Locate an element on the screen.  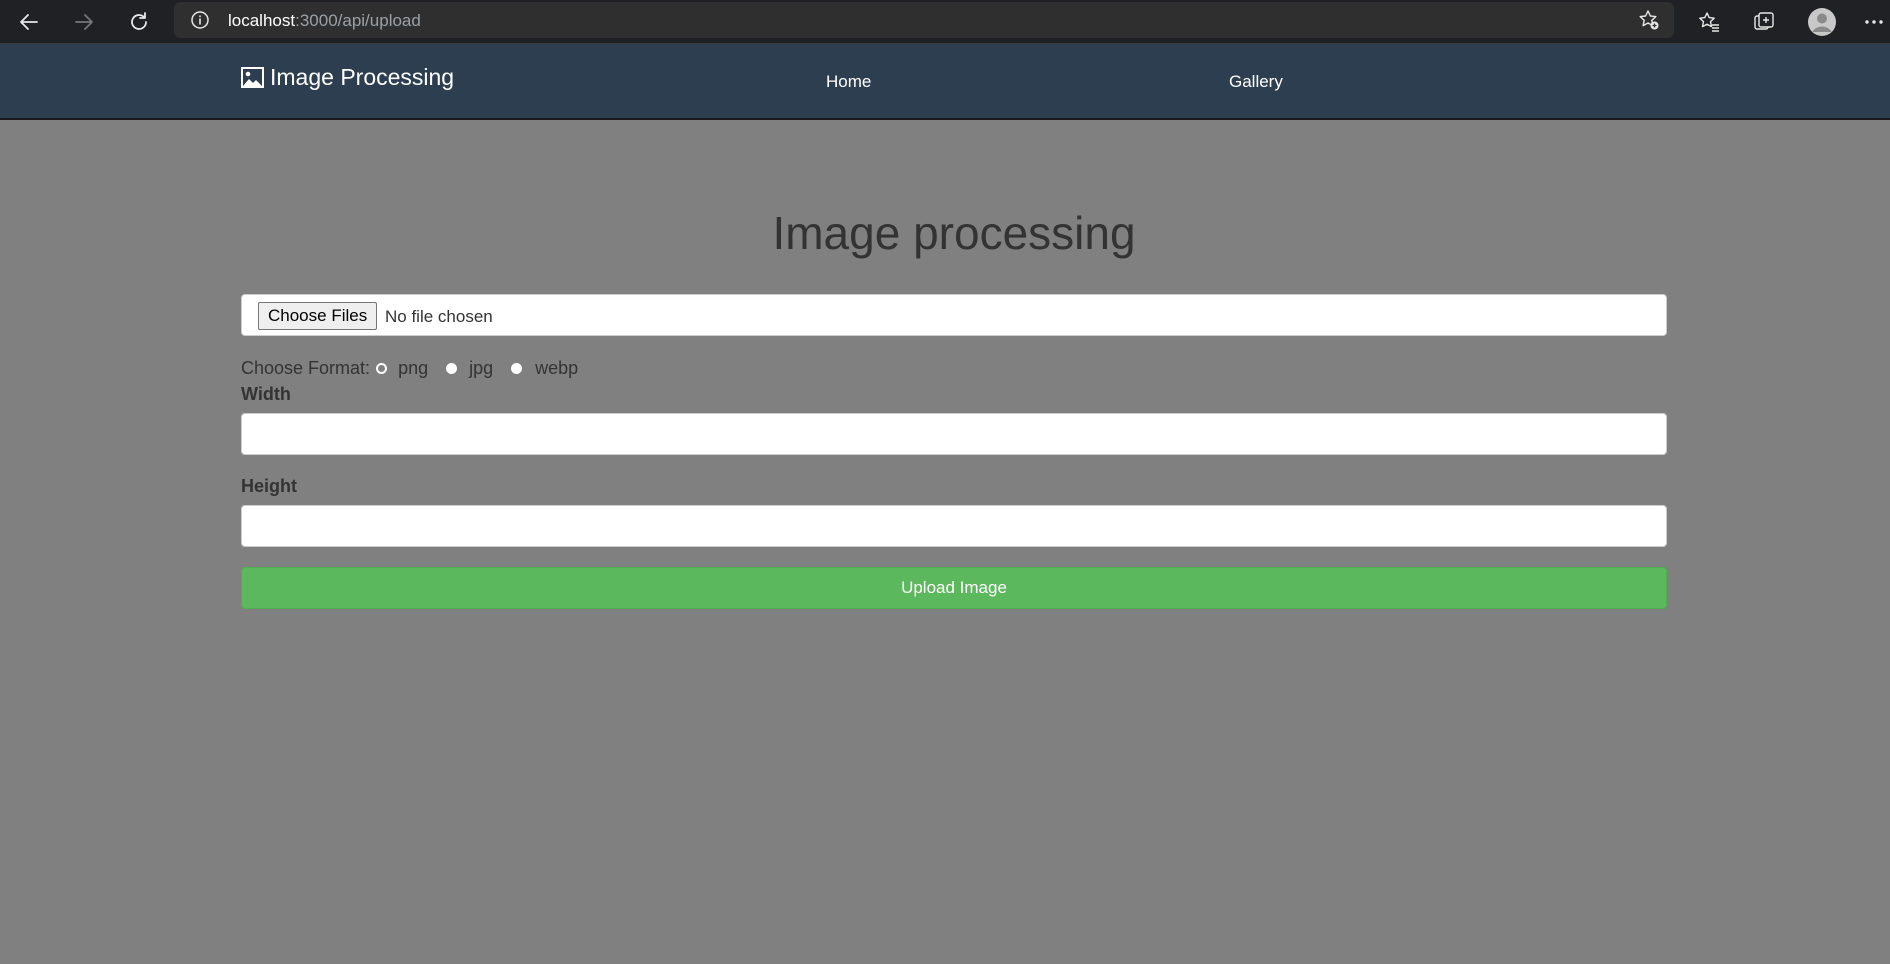
page-title: Image processing is located at coordinates (954, 233).